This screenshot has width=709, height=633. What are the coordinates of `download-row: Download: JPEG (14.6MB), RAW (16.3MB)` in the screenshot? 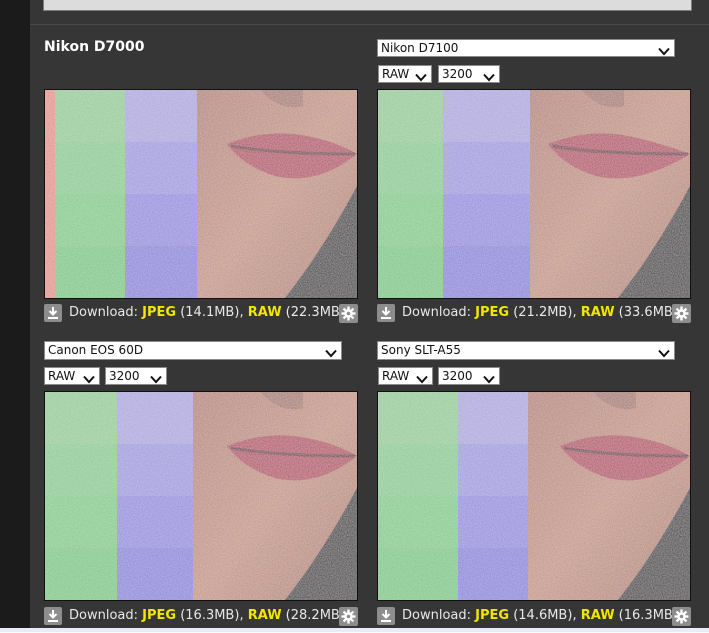 It's located at (534, 616).